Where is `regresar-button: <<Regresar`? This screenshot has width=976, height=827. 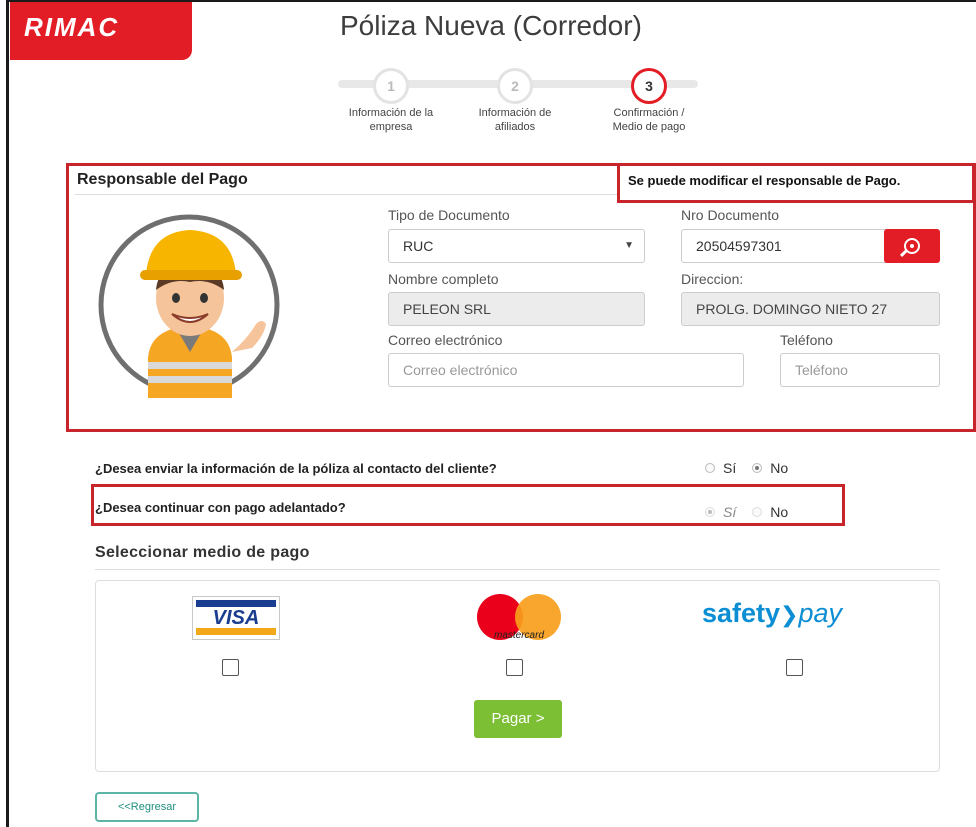 regresar-button: <<Regresar is located at coordinates (147, 807).